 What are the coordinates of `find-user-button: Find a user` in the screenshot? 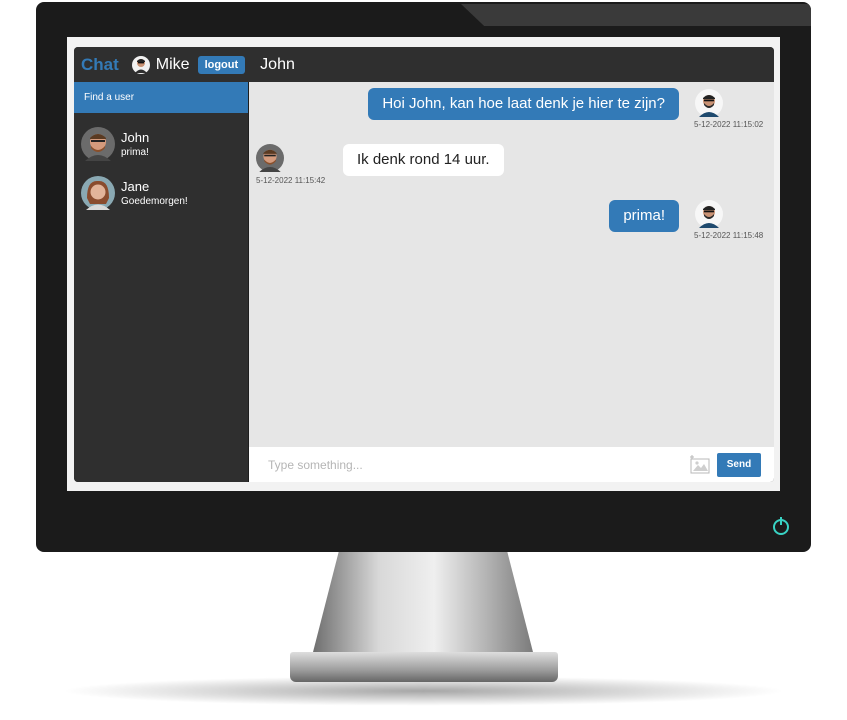 It's located at (161, 97).